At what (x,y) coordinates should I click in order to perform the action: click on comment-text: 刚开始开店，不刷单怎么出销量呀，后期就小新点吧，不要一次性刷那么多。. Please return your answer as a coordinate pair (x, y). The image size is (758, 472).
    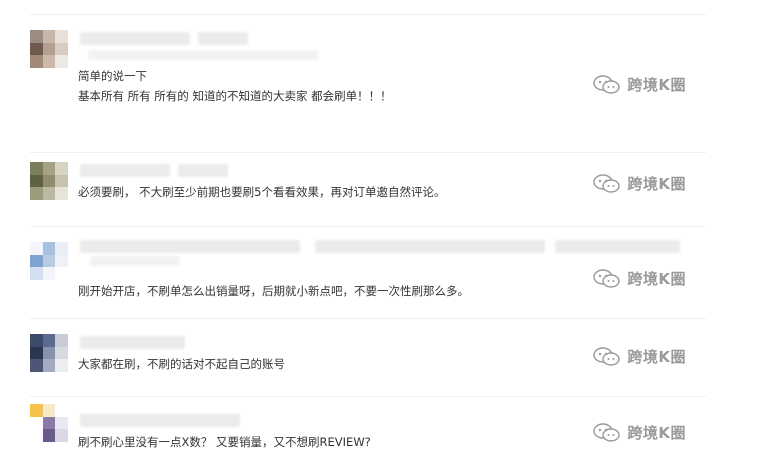
    Looking at the image, I should click on (273, 291).